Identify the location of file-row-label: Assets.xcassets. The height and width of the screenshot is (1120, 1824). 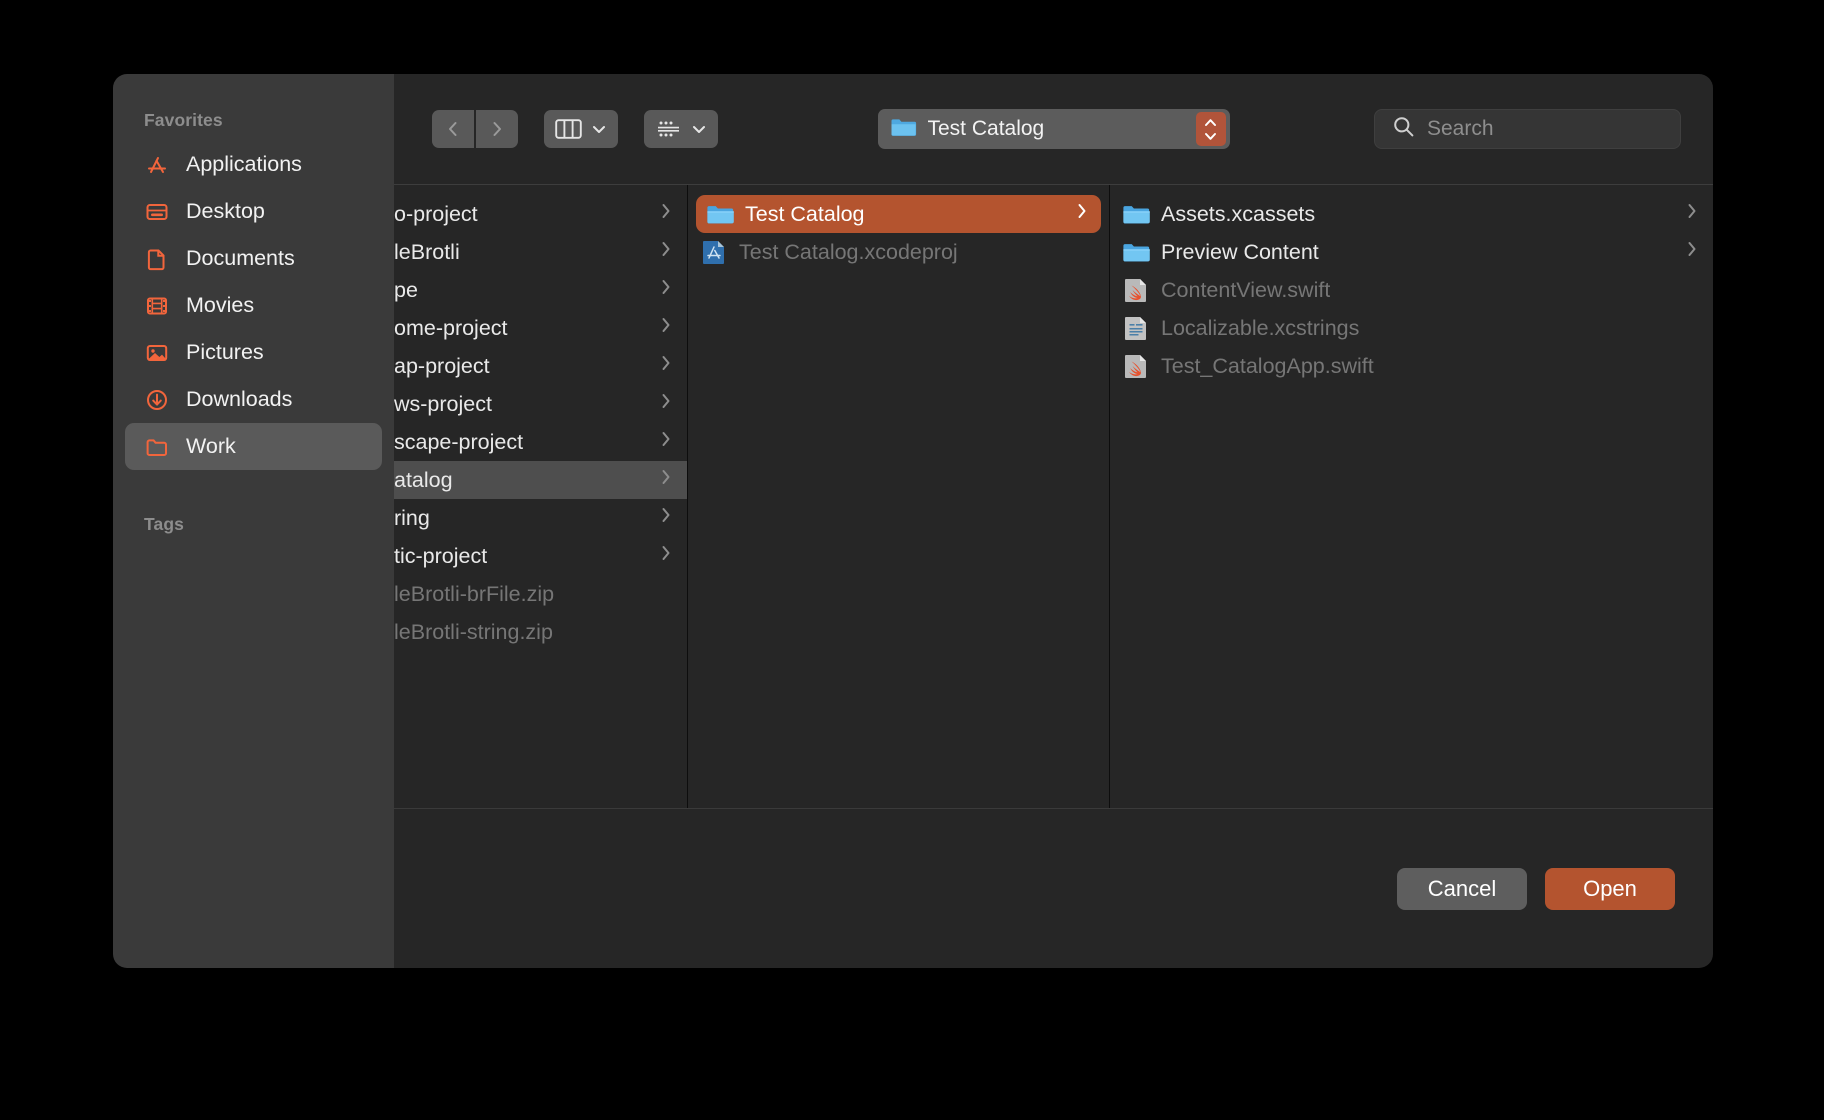
(1238, 213).